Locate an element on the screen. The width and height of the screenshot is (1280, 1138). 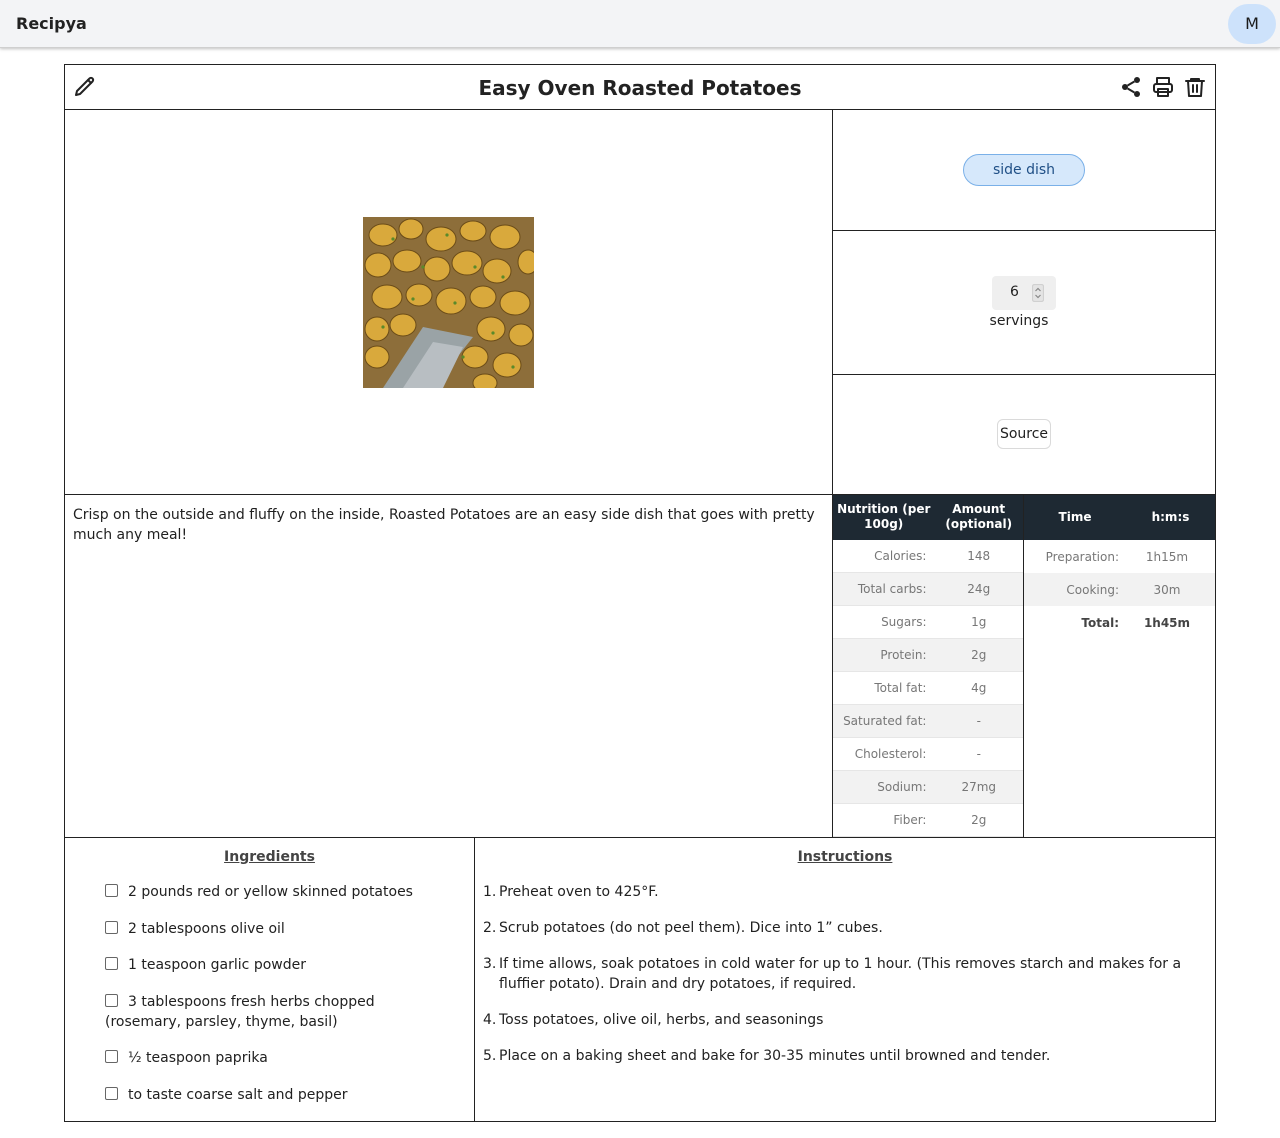
list-item: ½ teaspoon paprika is located at coordinates (280, 1058).